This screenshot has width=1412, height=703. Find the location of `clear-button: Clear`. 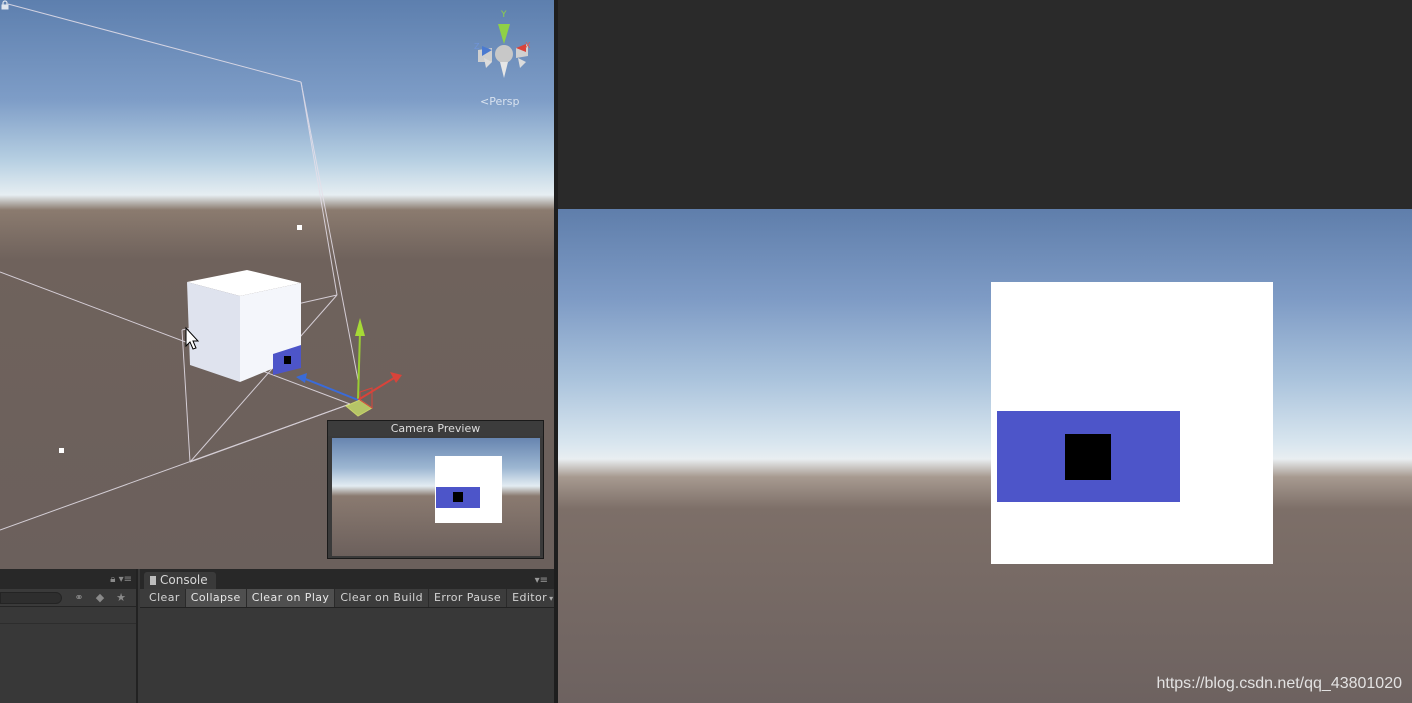

clear-button: Clear is located at coordinates (165, 598).